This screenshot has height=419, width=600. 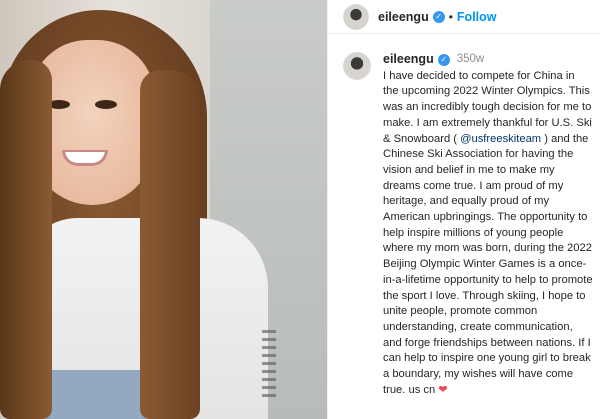 What do you see at coordinates (357, 66) in the screenshot?
I see `caption-avatar` at bounding box center [357, 66].